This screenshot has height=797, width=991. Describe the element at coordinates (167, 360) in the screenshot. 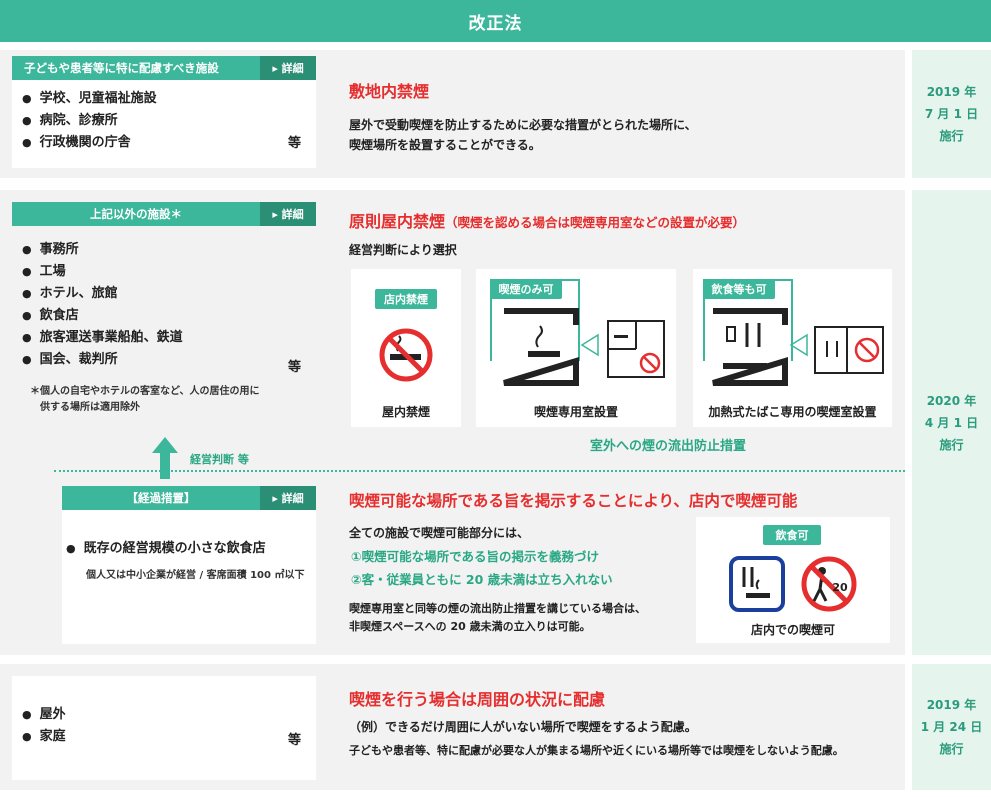

I see `list-item: 国会、裁判所` at that location.